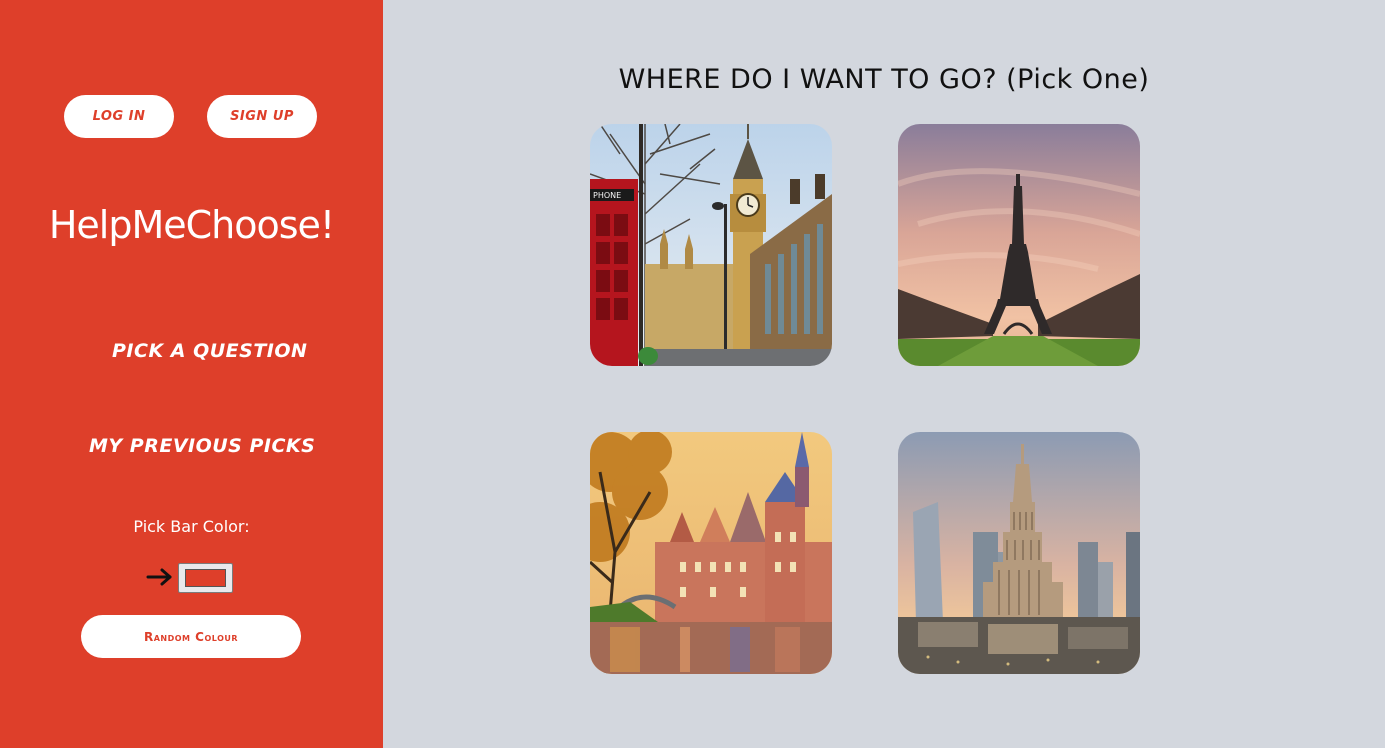 This screenshot has height=748, width=1385. Describe the element at coordinates (191, 636) in the screenshot. I see `random-colour-button: Random Colour` at that location.